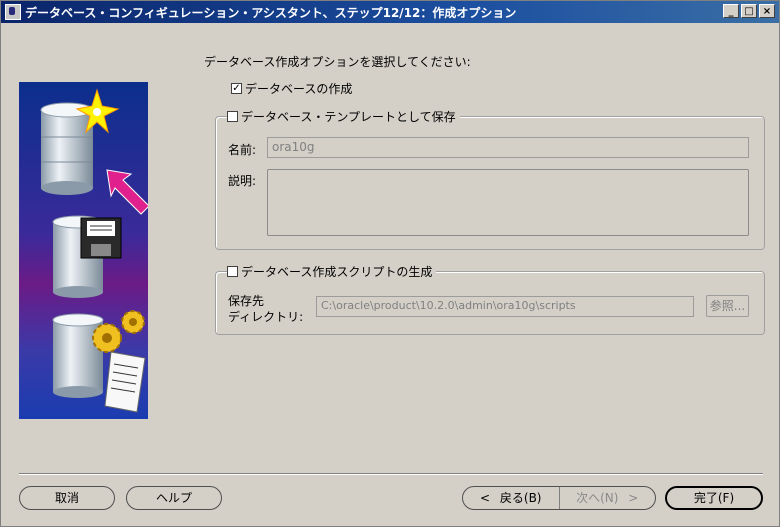  What do you see at coordinates (174, 498) in the screenshot?
I see `help-button: ヘルプ` at bounding box center [174, 498].